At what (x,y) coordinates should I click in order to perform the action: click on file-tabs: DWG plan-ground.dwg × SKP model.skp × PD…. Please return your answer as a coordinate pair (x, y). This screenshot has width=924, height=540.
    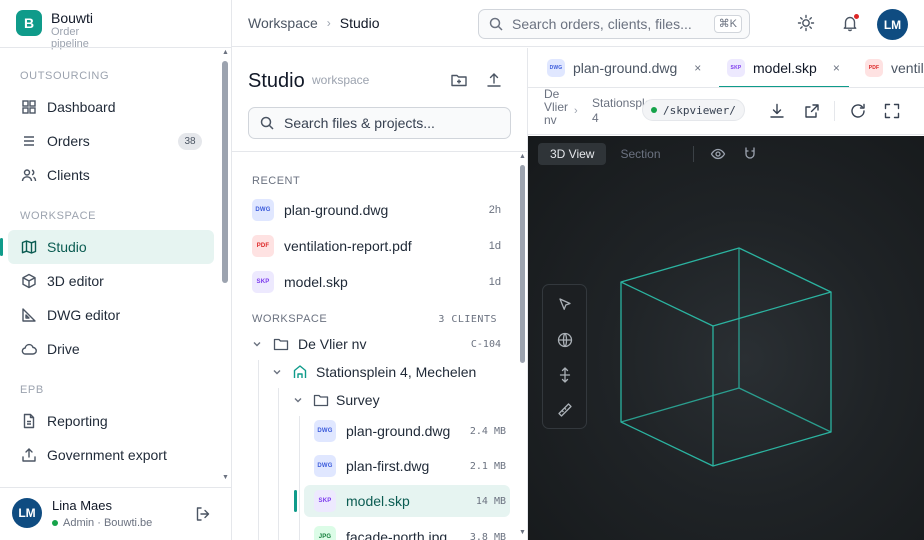
    Looking at the image, I should click on (726, 68).